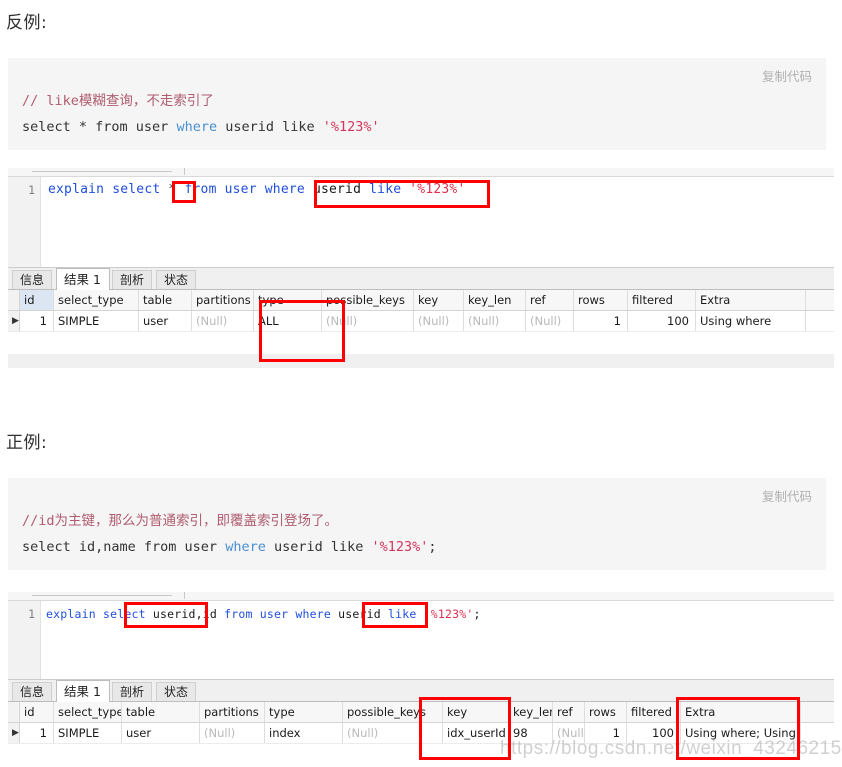  I want to click on editor-toolbar-bad, so click(421, 172).